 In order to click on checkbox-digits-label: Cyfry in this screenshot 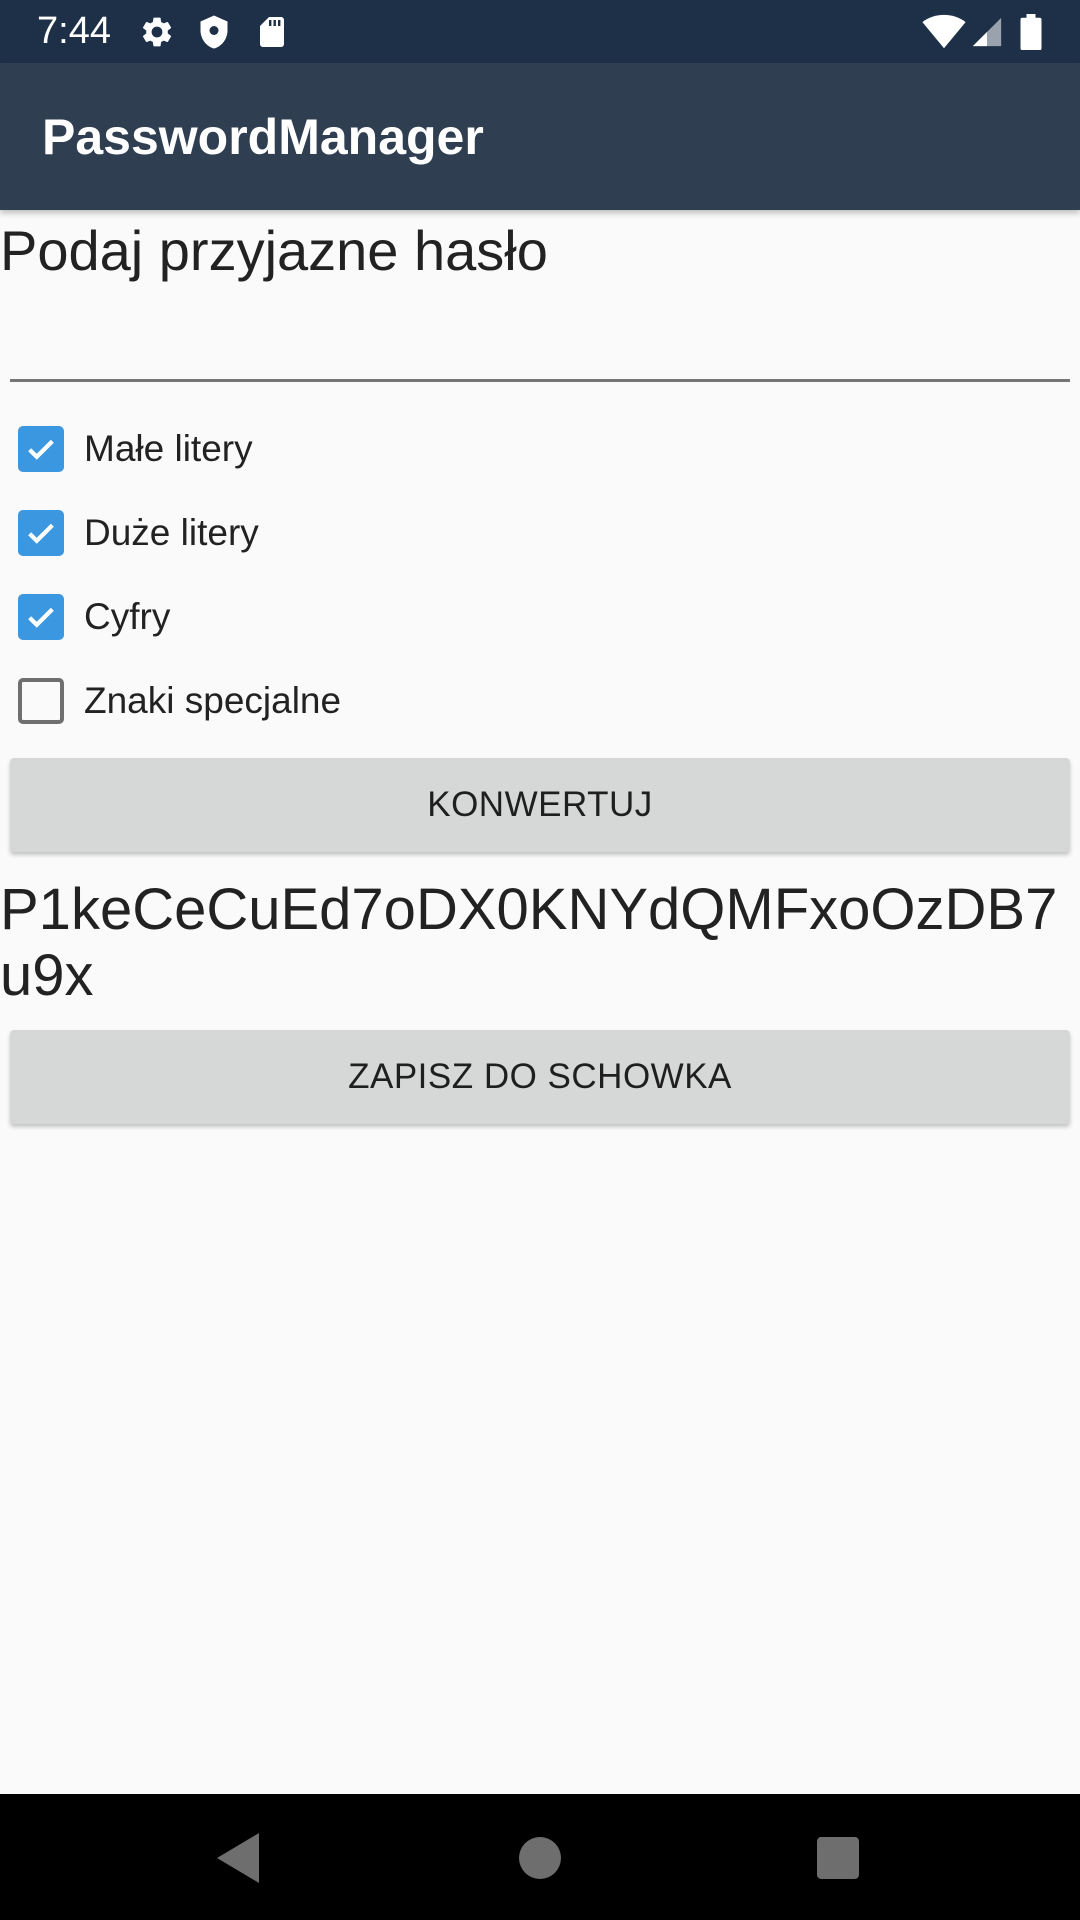, I will do `click(127, 616)`.